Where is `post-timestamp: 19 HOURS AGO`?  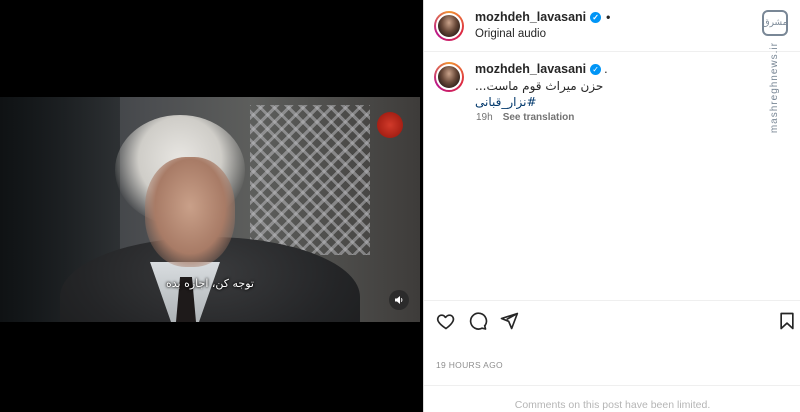 post-timestamp: 19 HOURS AGO is located at coordinates (469, 365).